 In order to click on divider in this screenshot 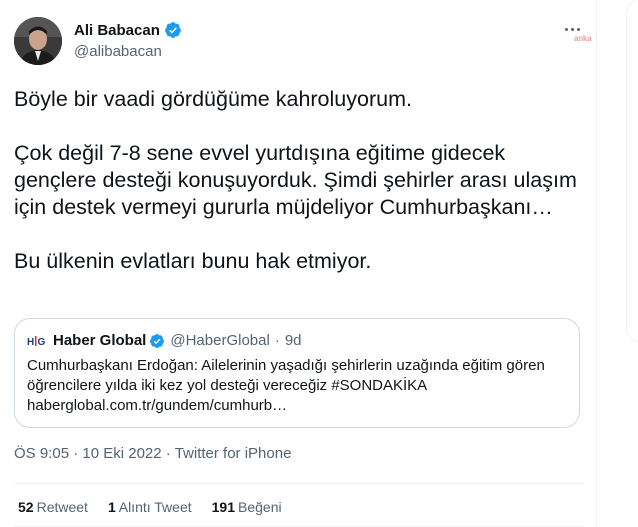, I will do `click(299, 483)`.